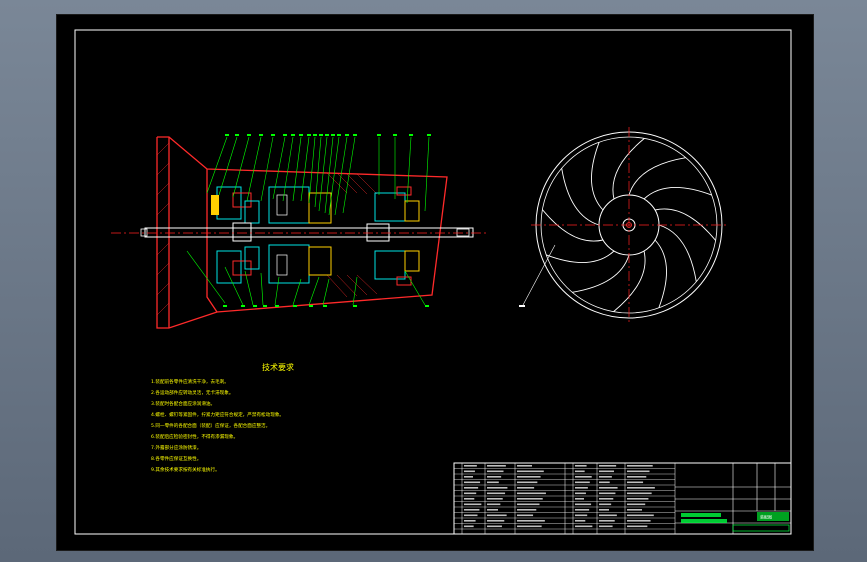  I want to click on tech-req-line: 9.其余技术要求按有关标准执行。, so click(185, 469).